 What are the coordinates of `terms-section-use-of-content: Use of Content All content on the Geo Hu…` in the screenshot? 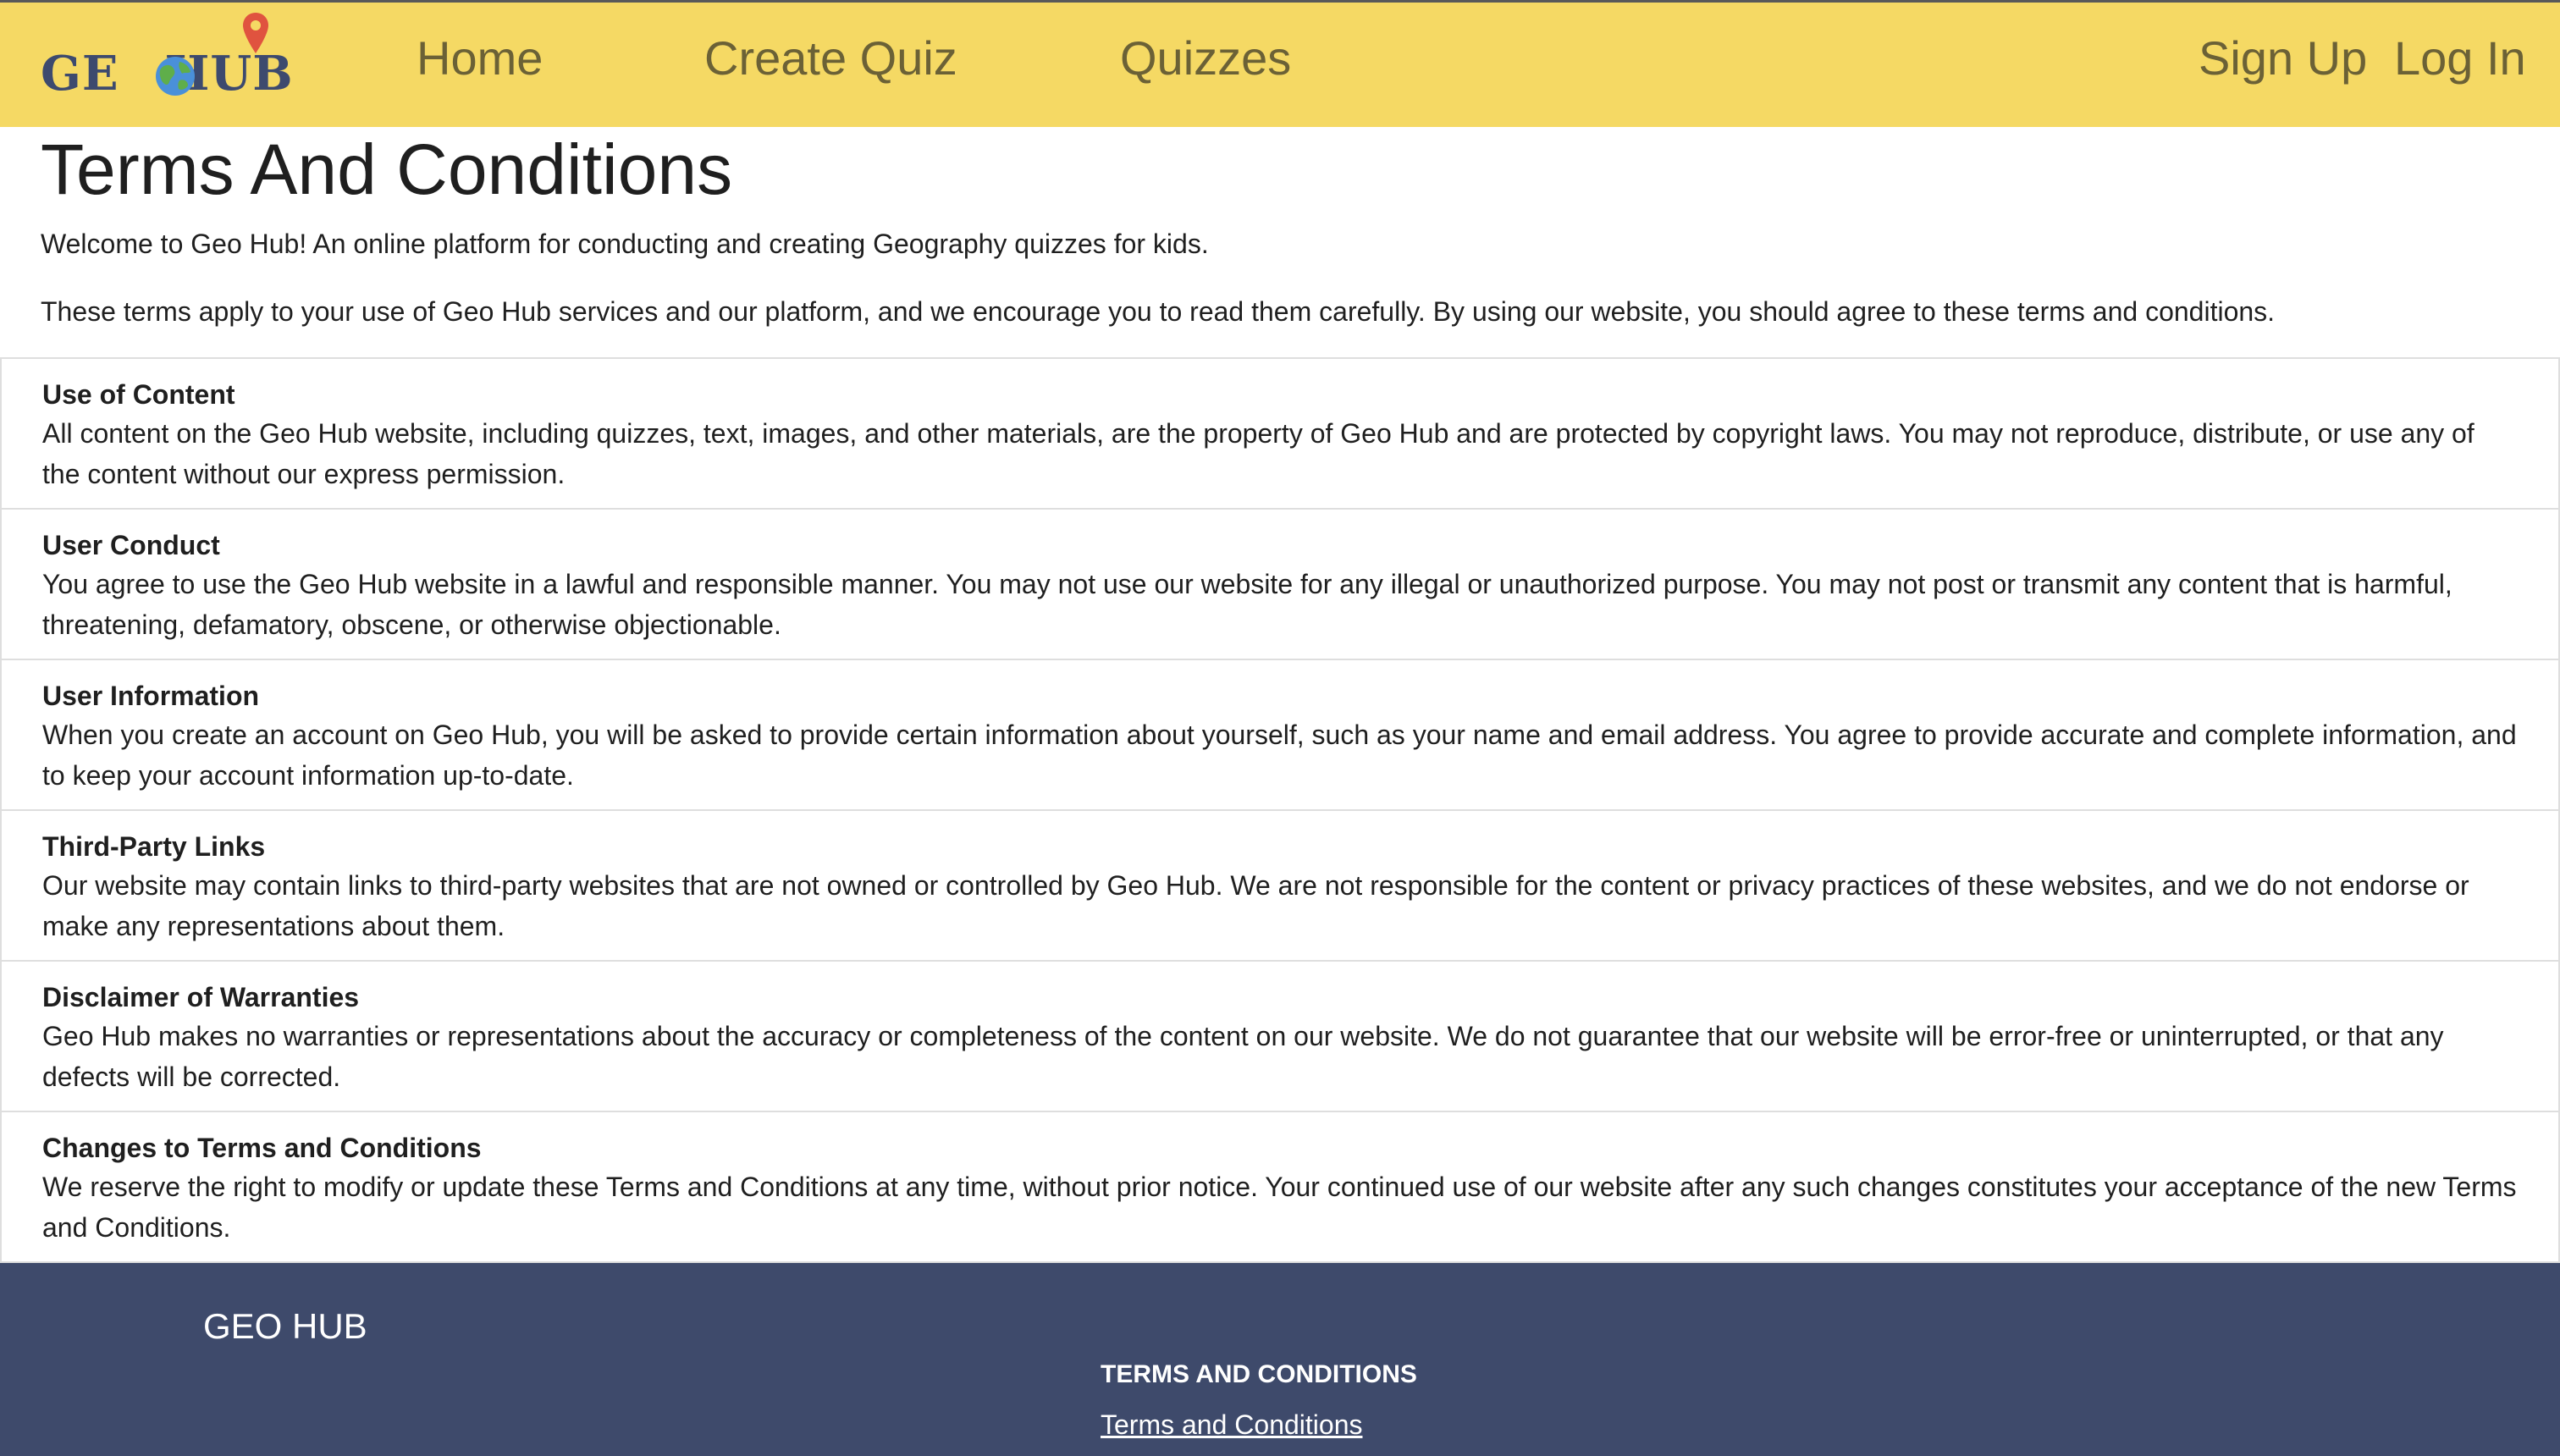 It's located at (1280, 434).